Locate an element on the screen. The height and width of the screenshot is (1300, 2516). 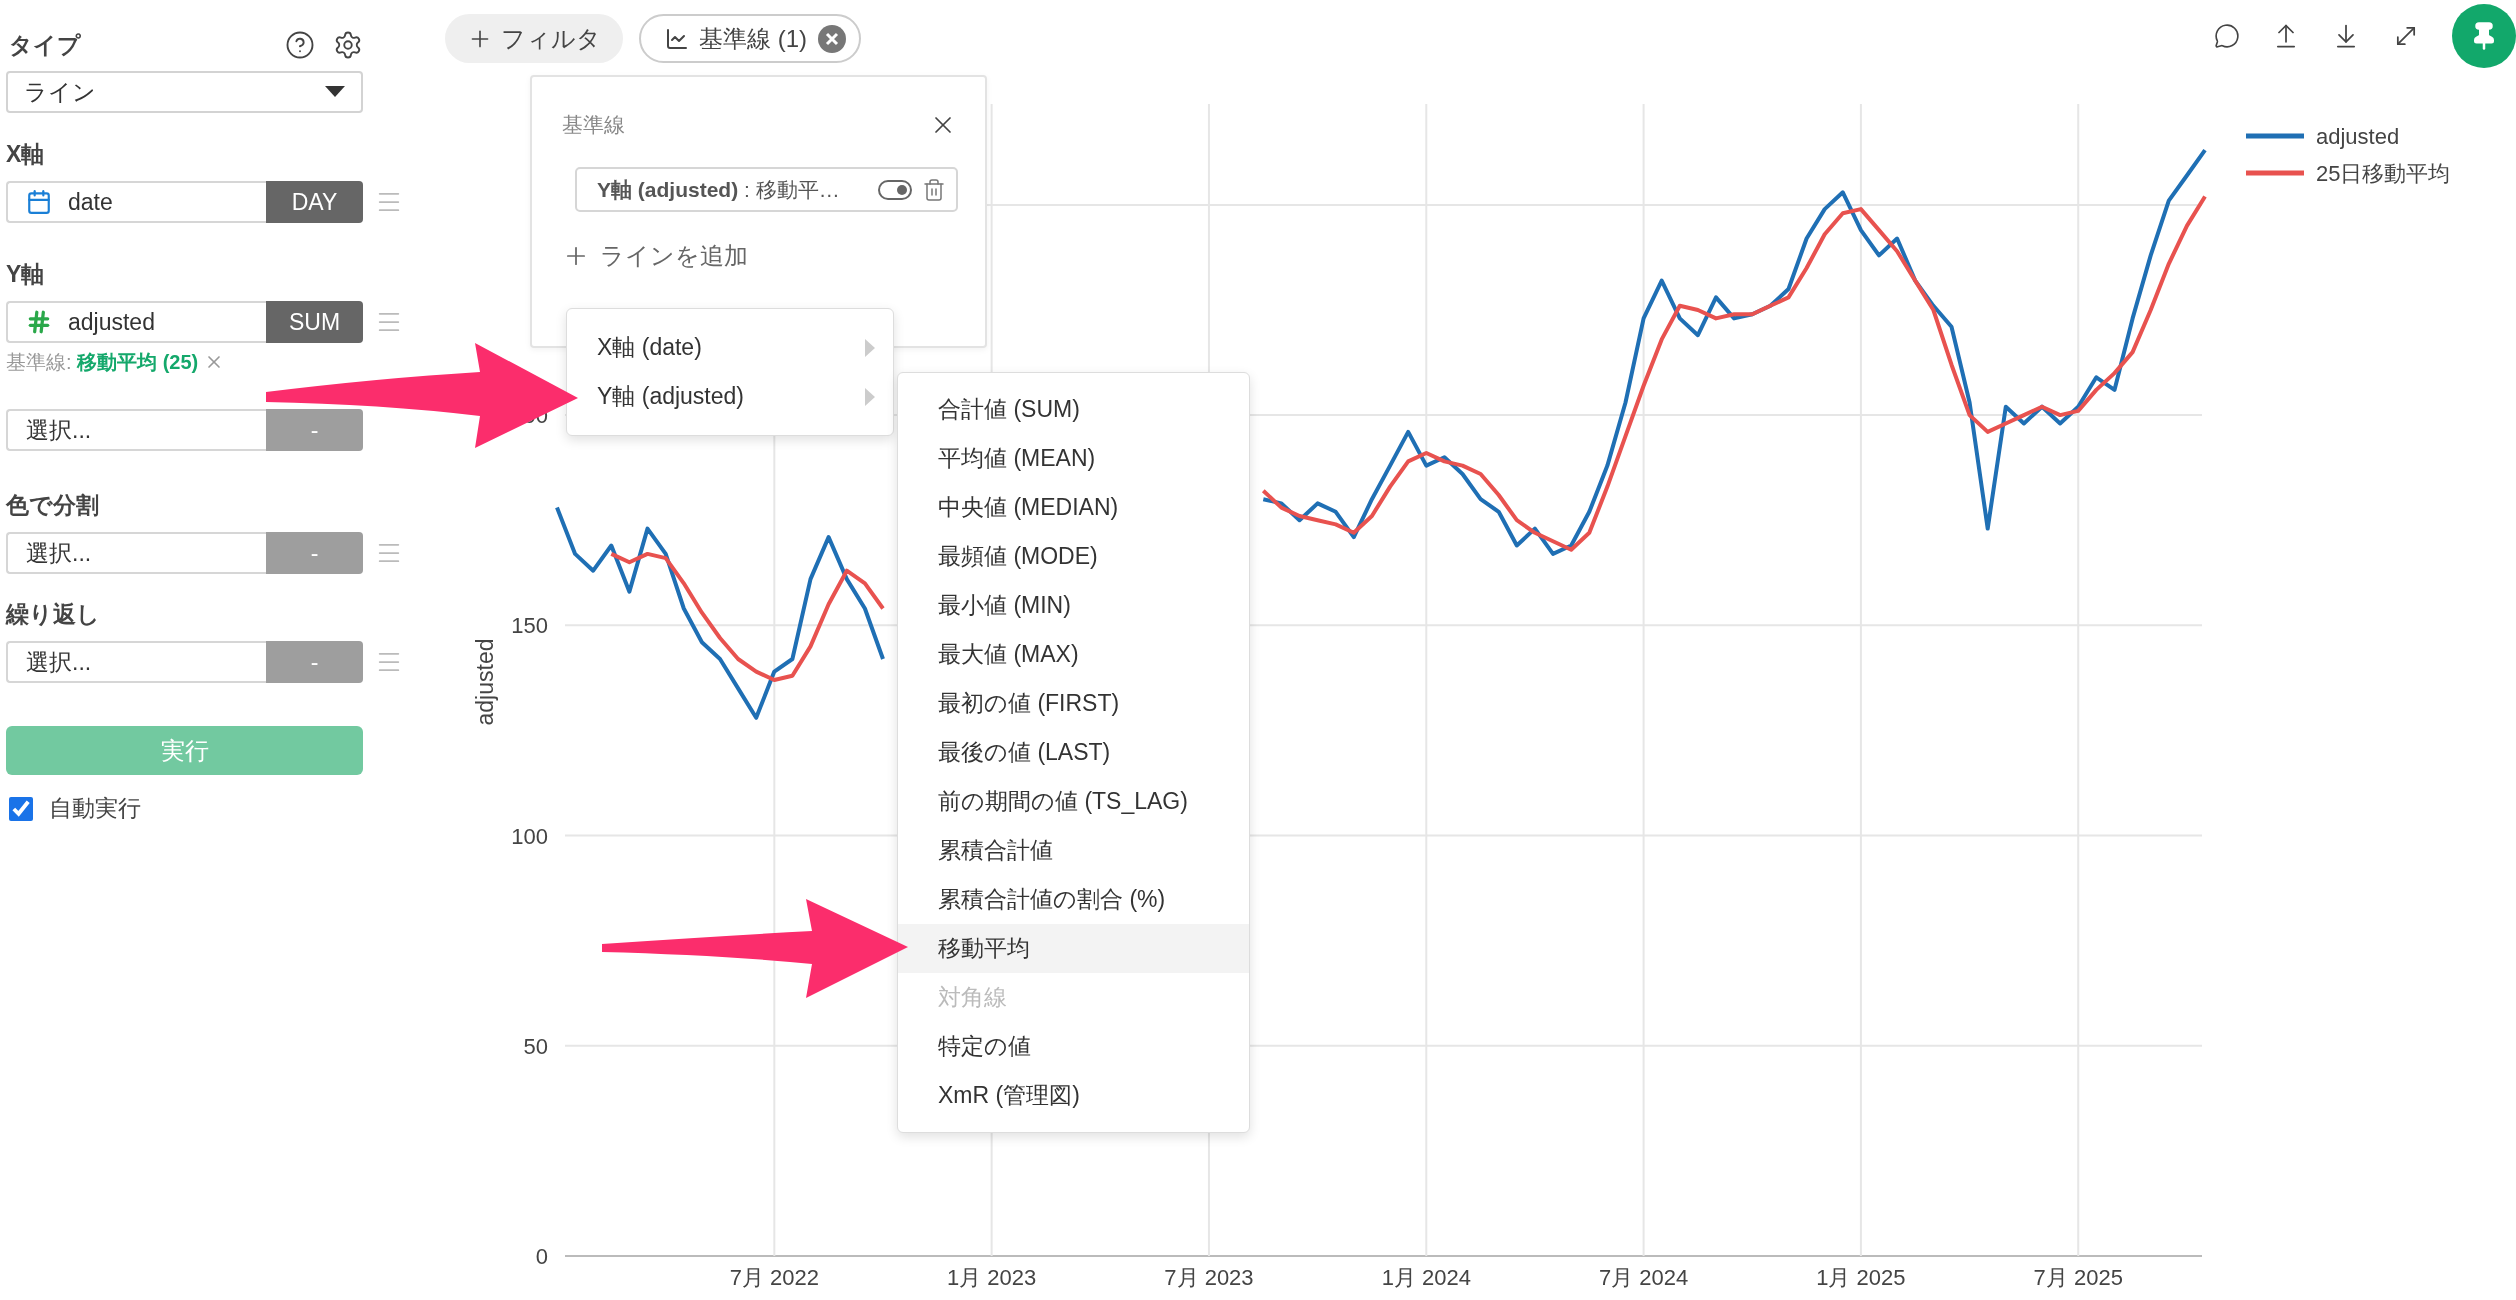
menu-item: 中央値 (MEDIAN) is located at coordinates (1073, 507).